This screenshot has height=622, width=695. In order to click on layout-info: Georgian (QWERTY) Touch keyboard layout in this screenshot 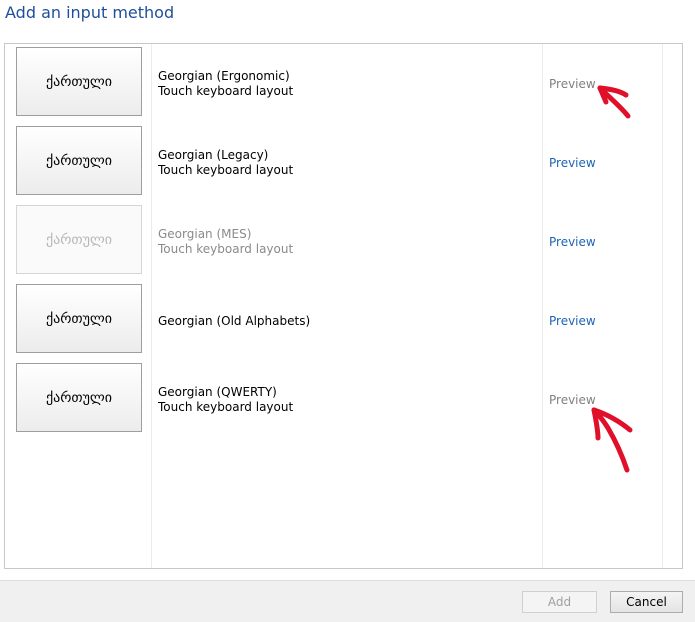, I will do `click(225, 400)`.